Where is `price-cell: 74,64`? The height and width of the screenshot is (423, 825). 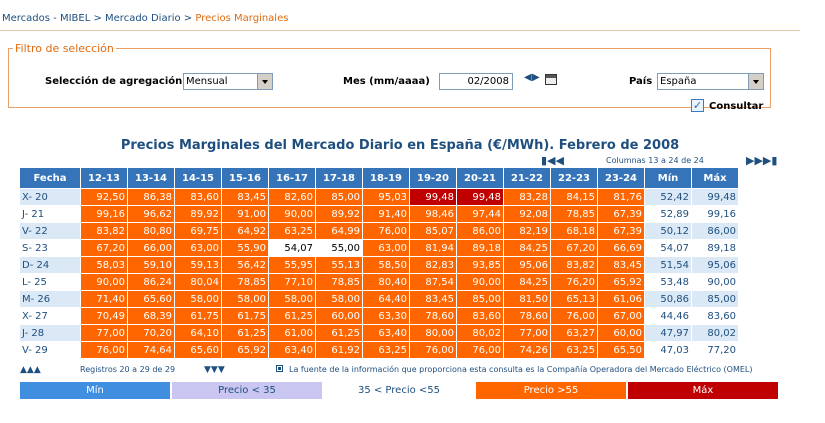 price-cell: 74,64 is located at coordinates (151, 350).